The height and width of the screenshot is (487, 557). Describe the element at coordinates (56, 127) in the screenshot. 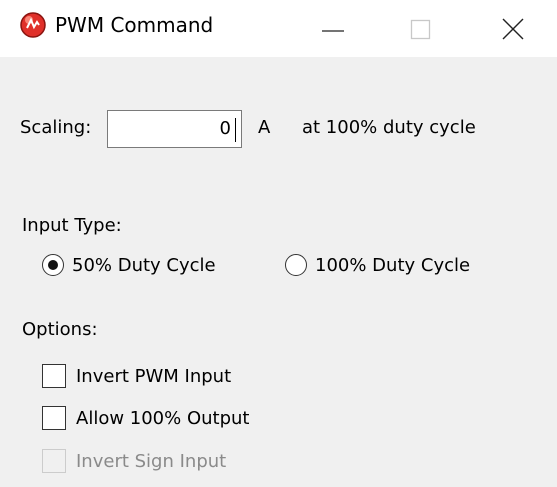

I see `scaling-label: Scaling:` at that location.